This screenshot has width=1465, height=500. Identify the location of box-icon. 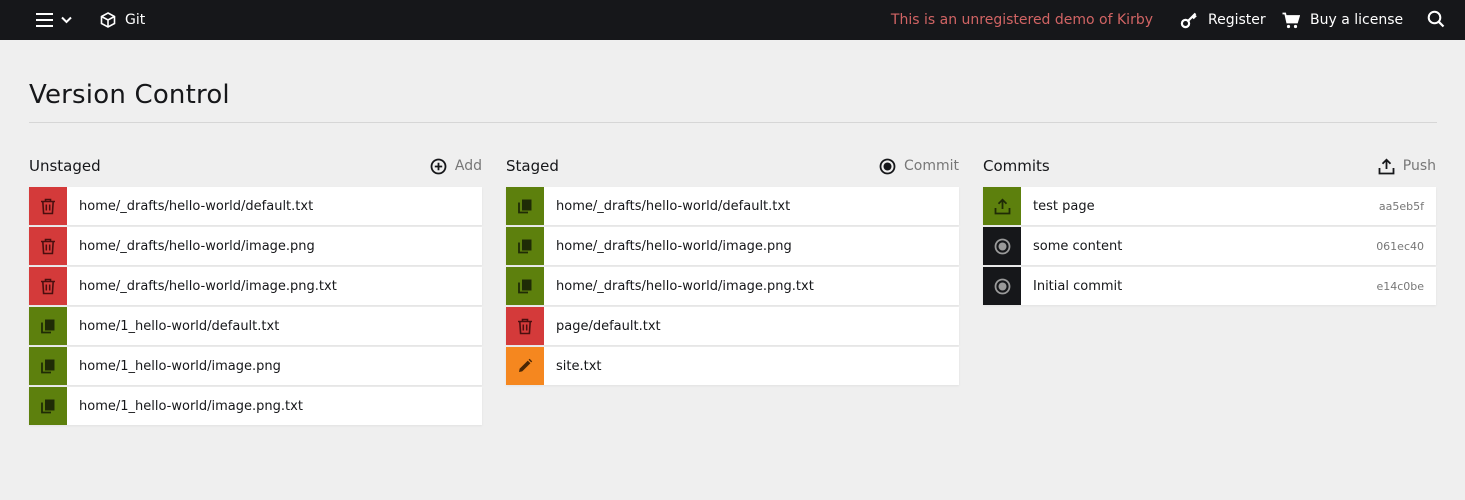
(108, 20).